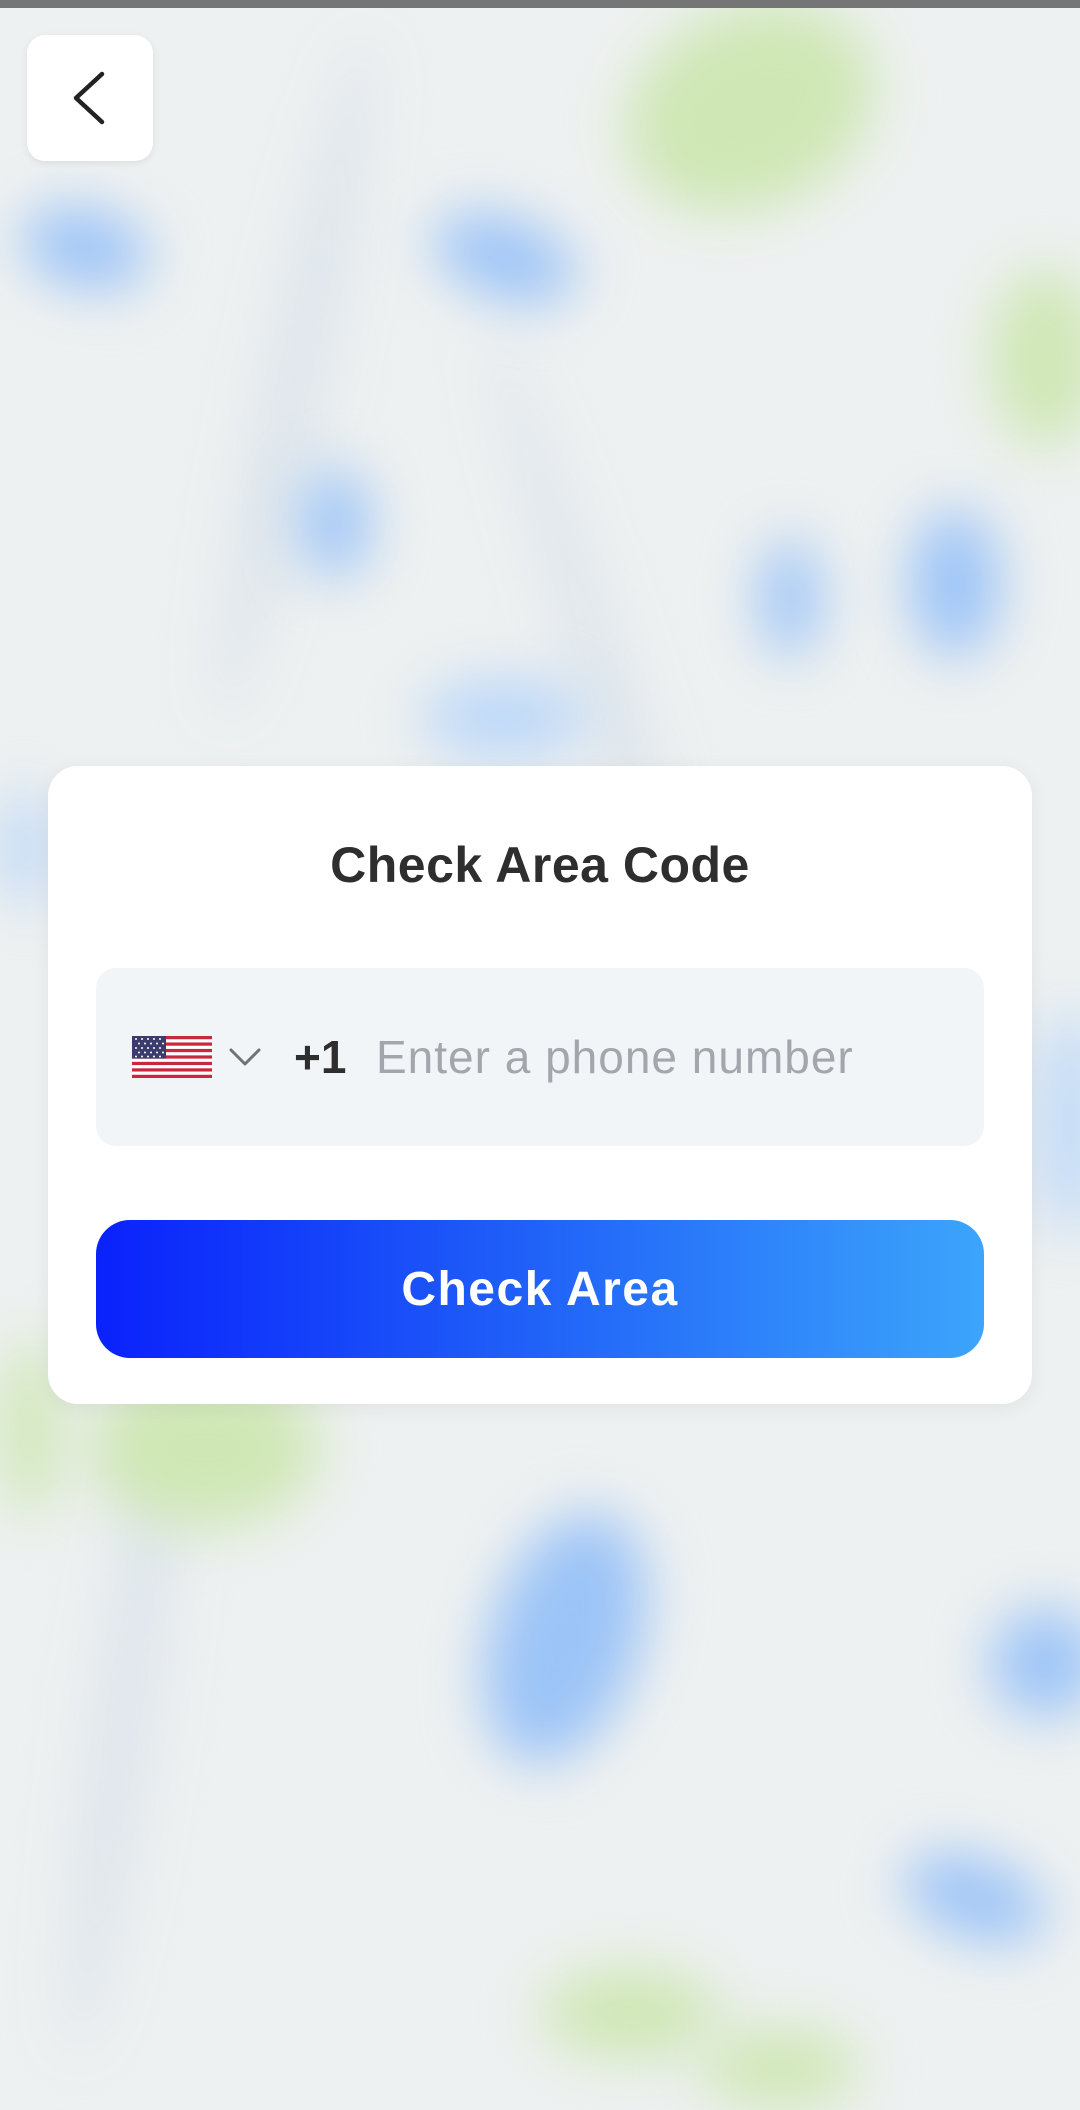 The image size is (1080, 2110). What do you see at coordinates (666, 1057) in the screenshot?
I see `phone-number-input` at bounding box center [666, 1057].